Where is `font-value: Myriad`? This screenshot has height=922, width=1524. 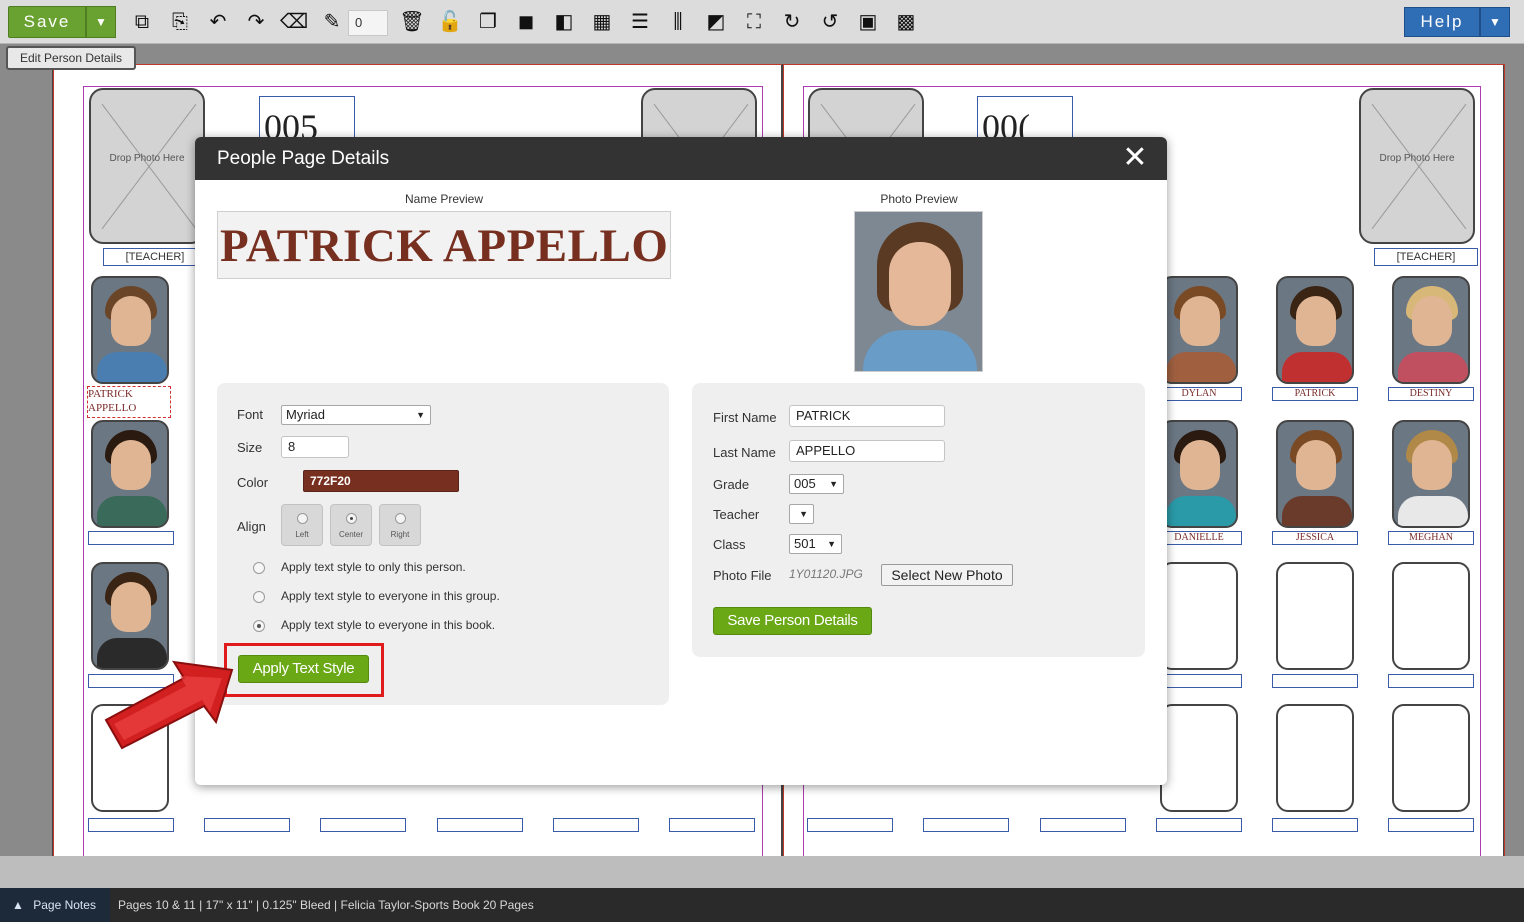 font-value: Myriad is located at coordinates (306, 414).